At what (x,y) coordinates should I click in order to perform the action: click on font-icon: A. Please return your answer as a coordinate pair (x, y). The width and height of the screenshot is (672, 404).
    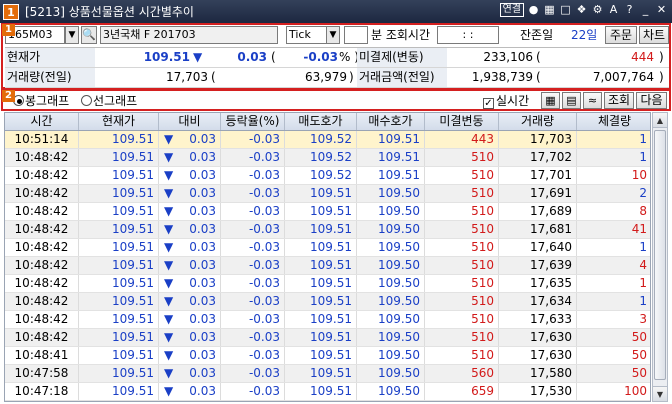
    Looking at the image, I should click on (613, 10).